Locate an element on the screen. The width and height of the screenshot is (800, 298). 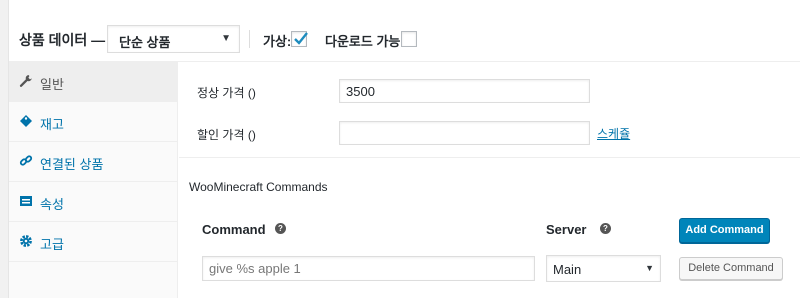
tab-linked-products: 연결된 상품 is located at coordinates (93, 162).